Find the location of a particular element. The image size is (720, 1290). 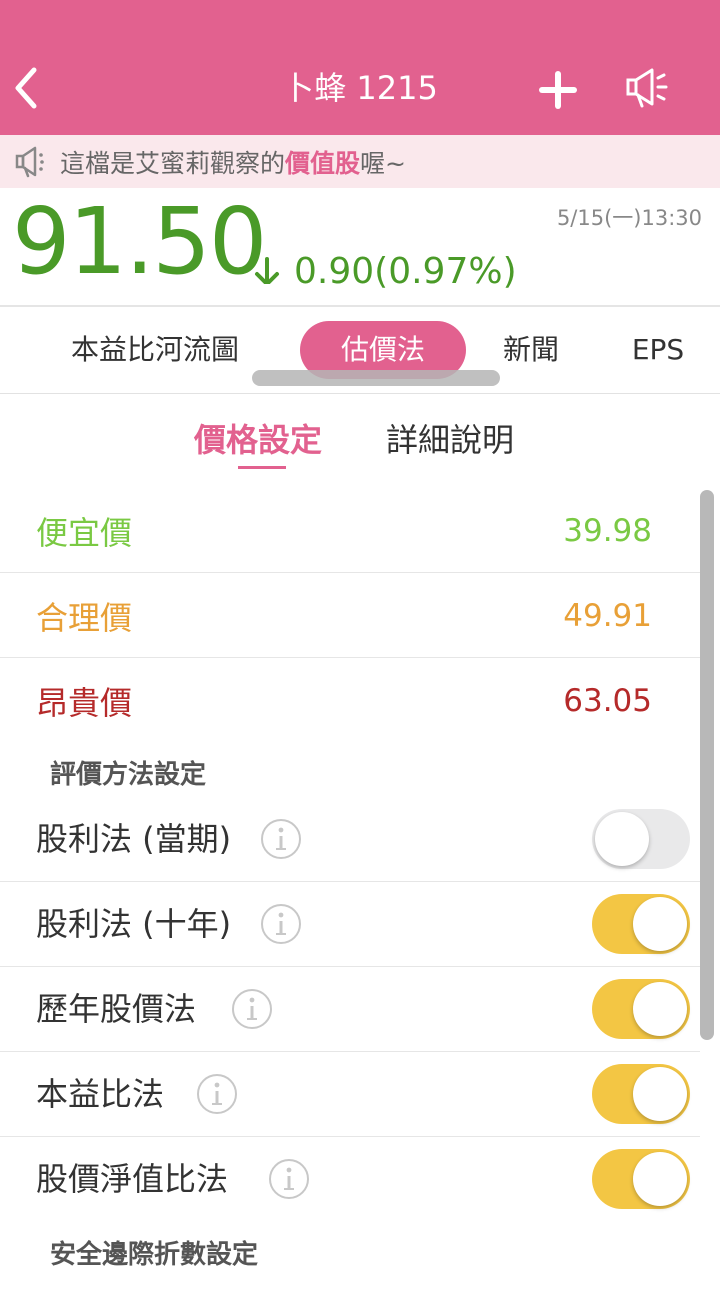

tab-eps: EPS is located at coordinates (658, 350).